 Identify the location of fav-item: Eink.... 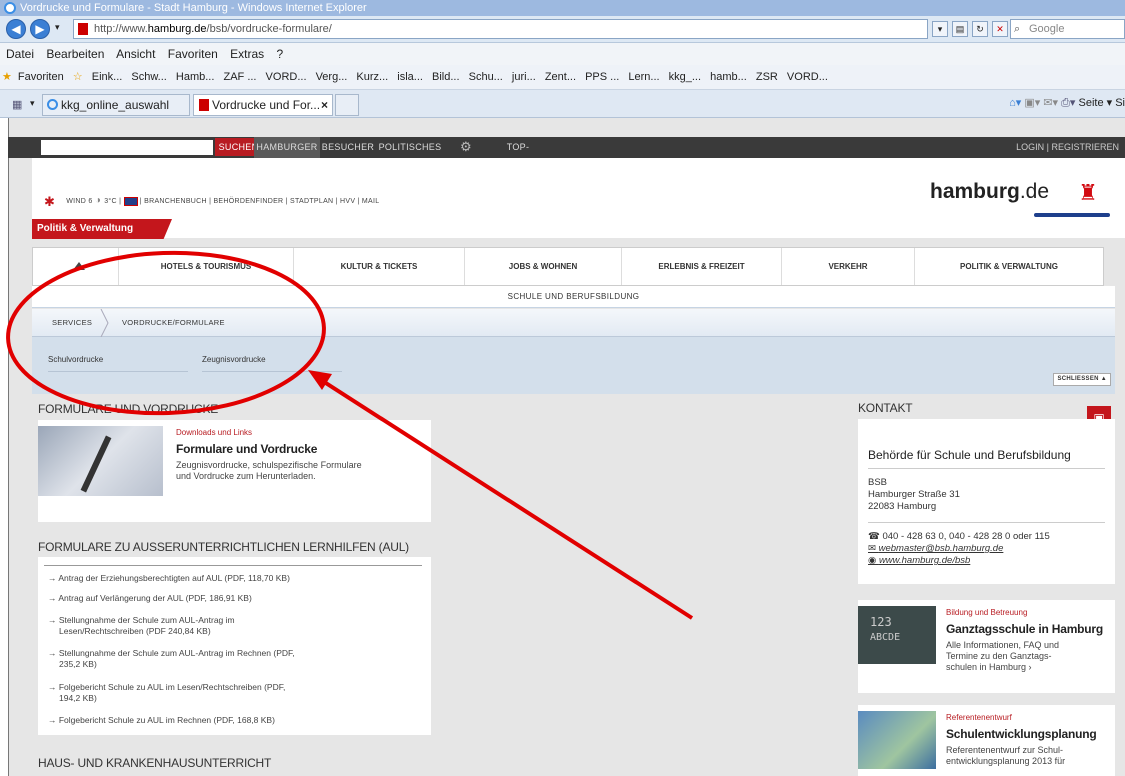
(107, 77).